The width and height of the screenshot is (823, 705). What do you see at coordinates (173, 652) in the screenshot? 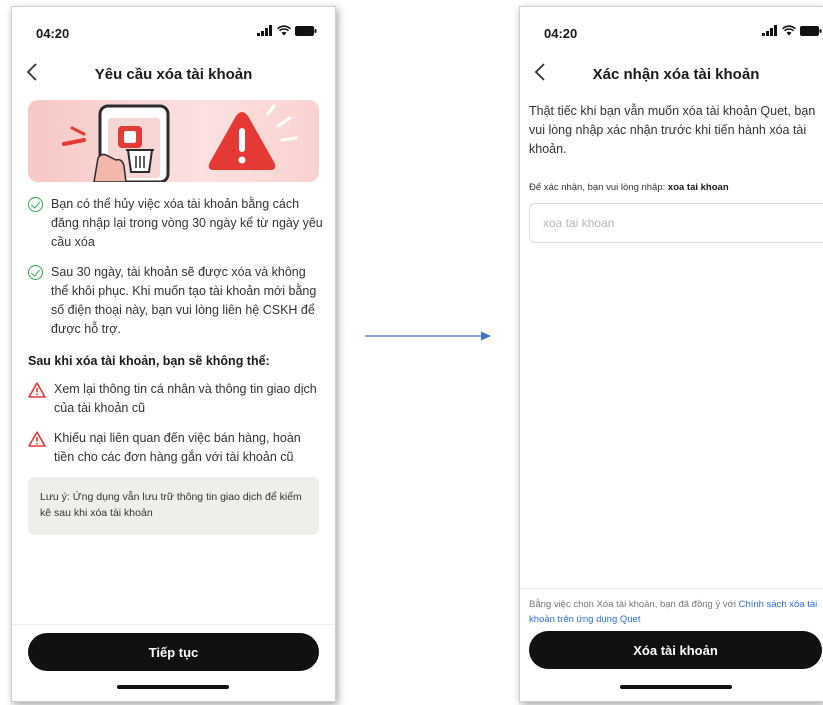
I see `continue-button: Tiếp tục` at bounding box center [173, 652].